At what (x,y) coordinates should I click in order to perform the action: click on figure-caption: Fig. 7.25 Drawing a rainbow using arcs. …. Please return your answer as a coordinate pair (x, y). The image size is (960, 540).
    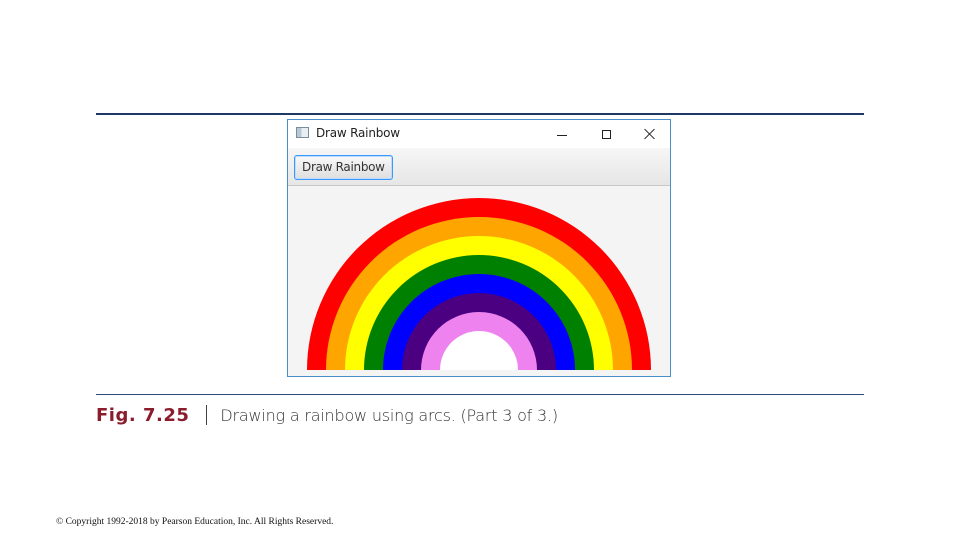
    Looking at the image, I should click on (327, 415).